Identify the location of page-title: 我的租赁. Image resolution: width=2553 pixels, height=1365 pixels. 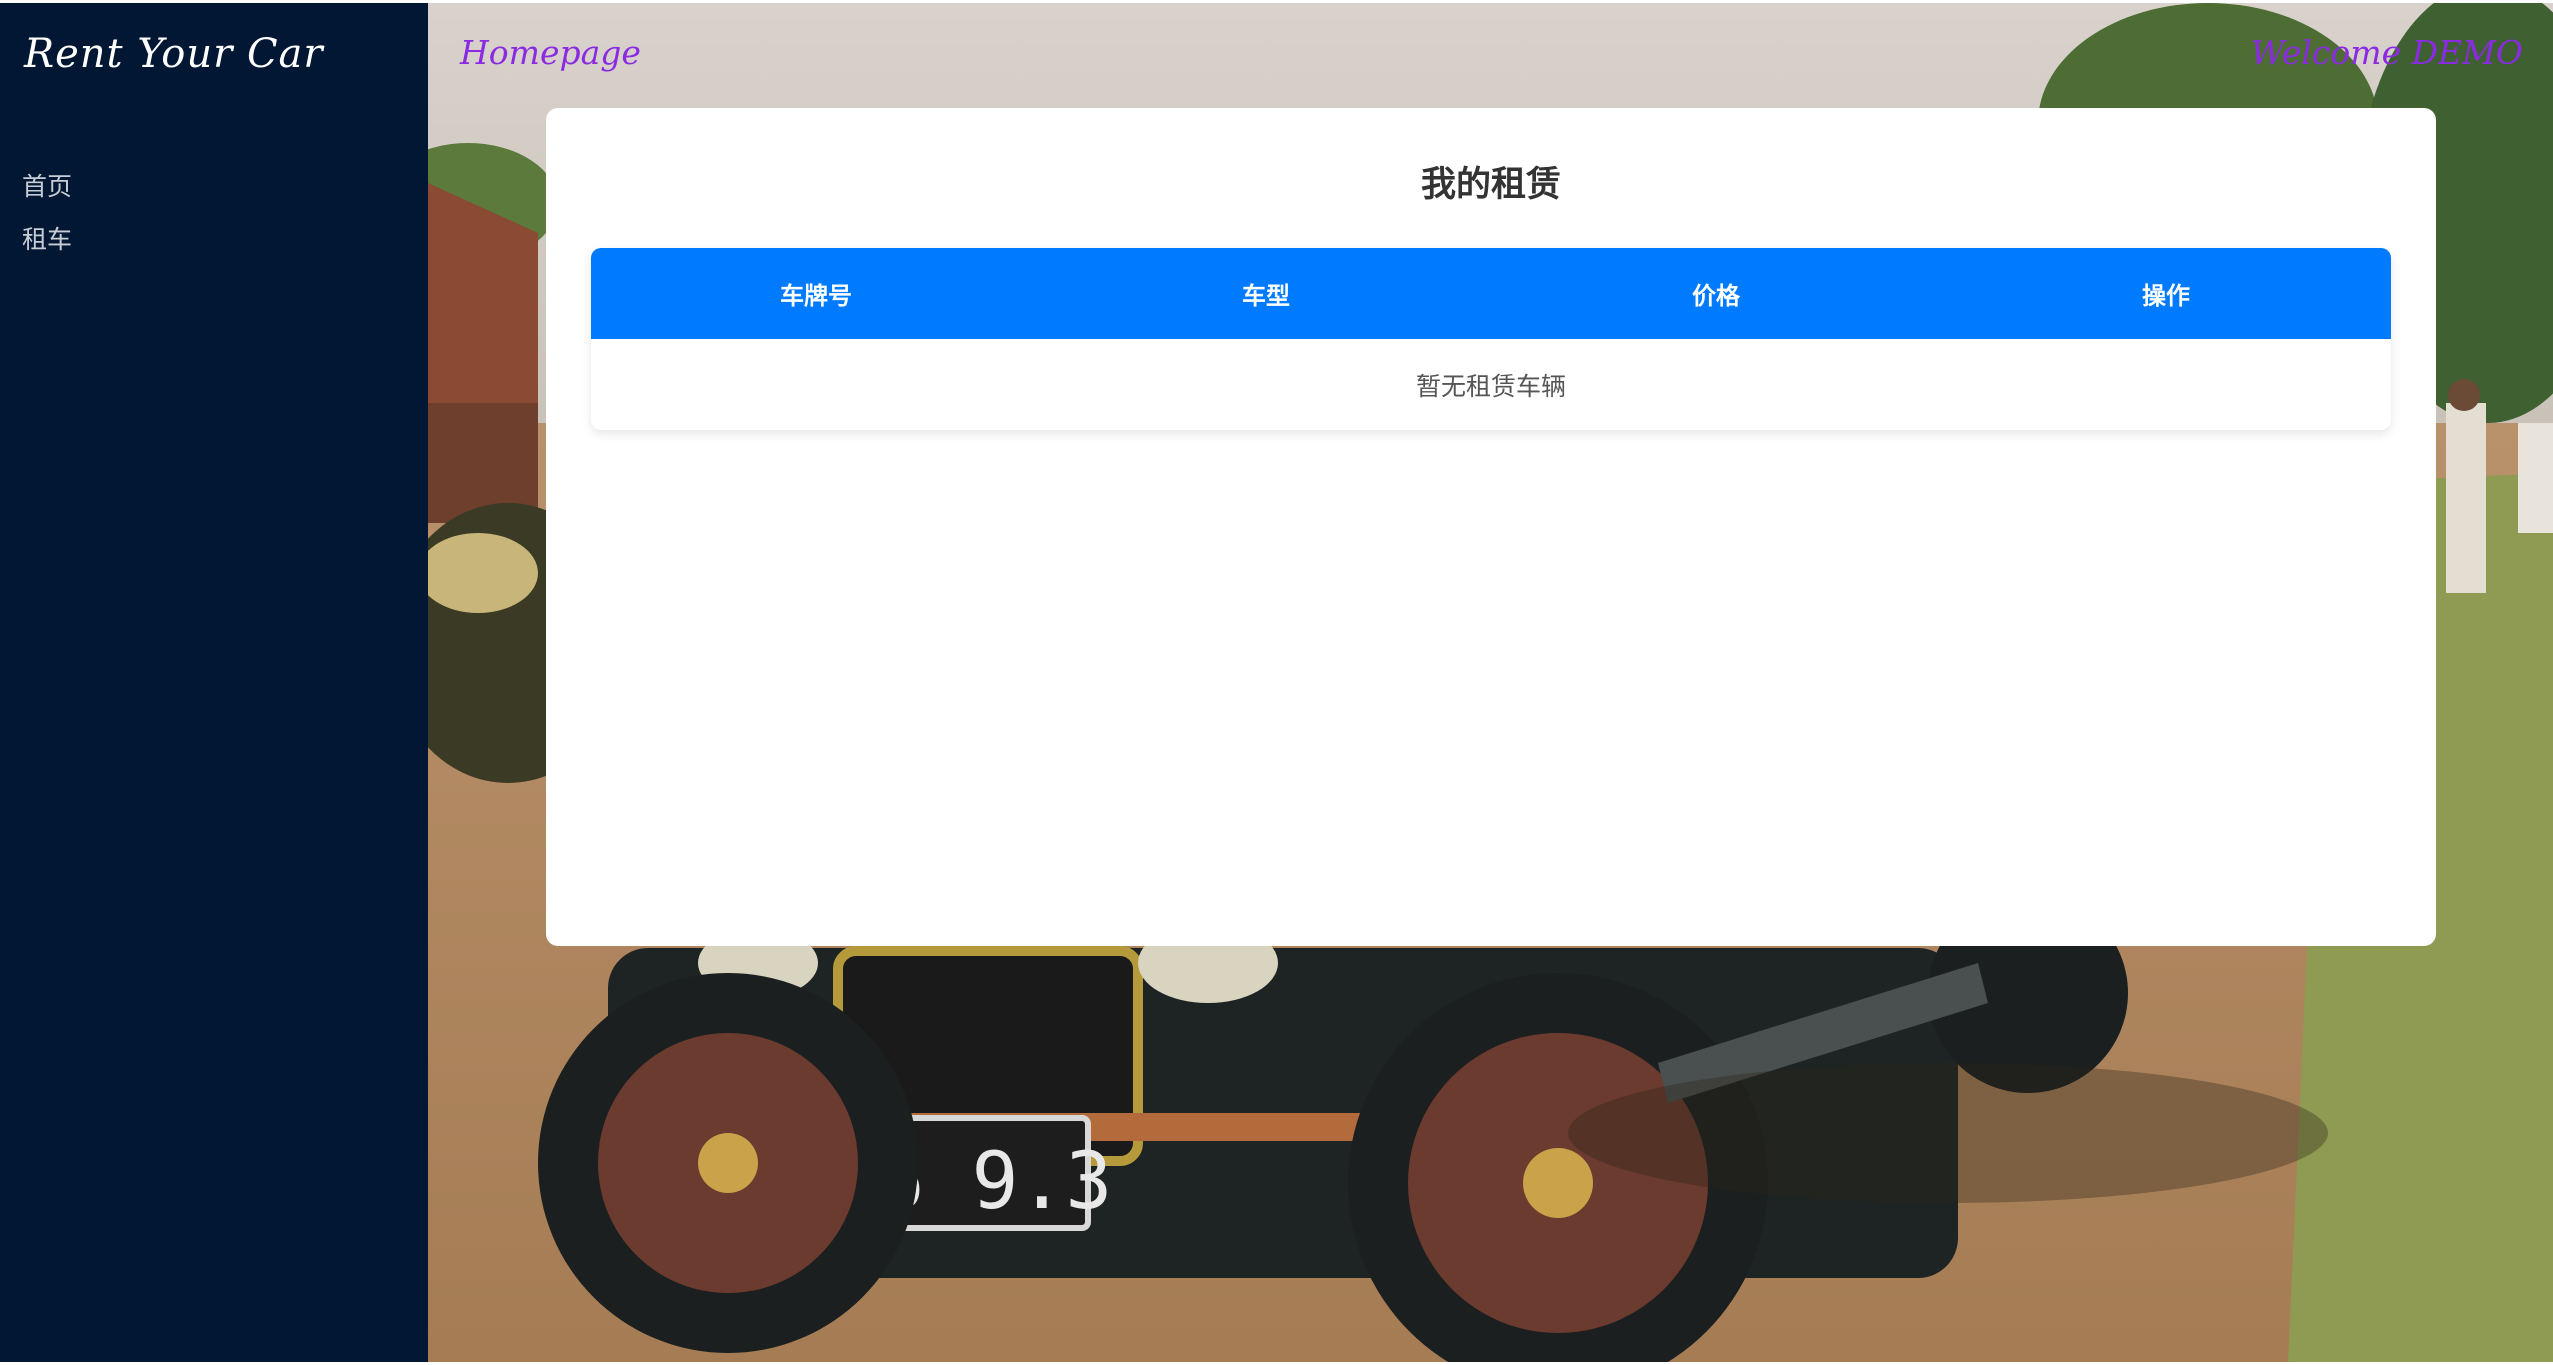
(1490, 185).